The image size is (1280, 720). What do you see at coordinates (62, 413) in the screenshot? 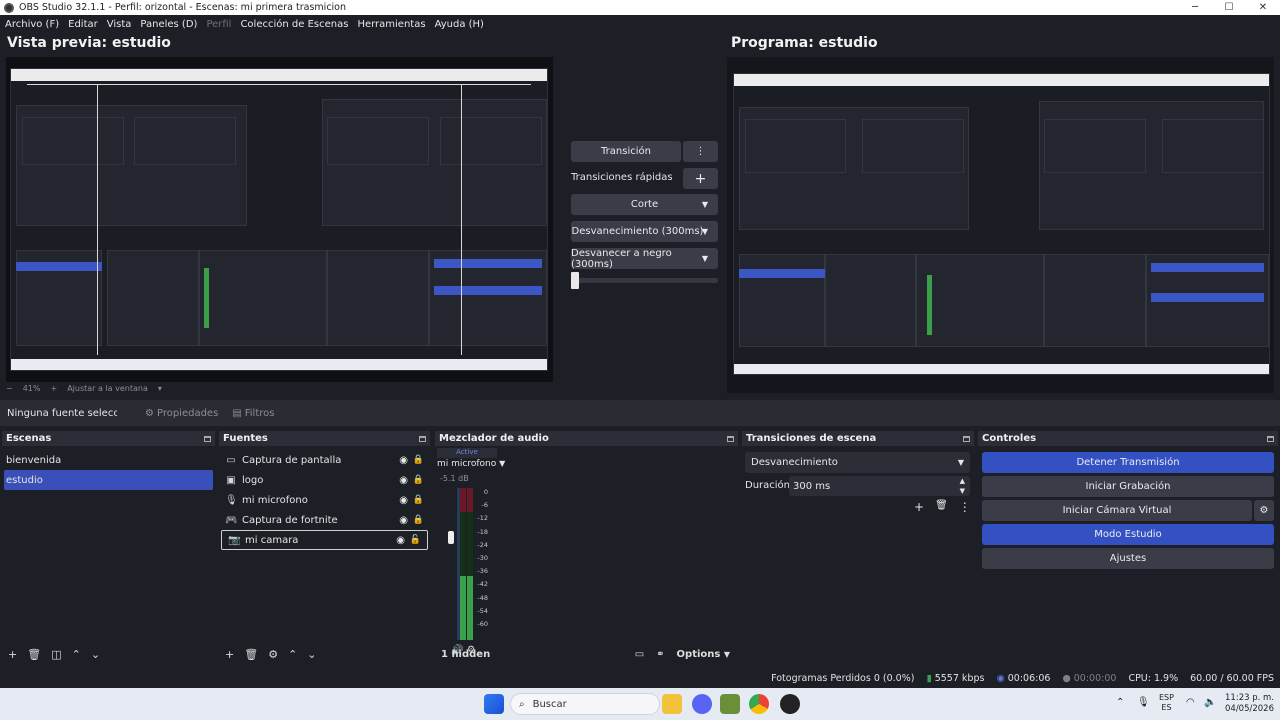
I see `no-source-label: Ninguna fuente seleccionada` at bounding box center [62, 413].